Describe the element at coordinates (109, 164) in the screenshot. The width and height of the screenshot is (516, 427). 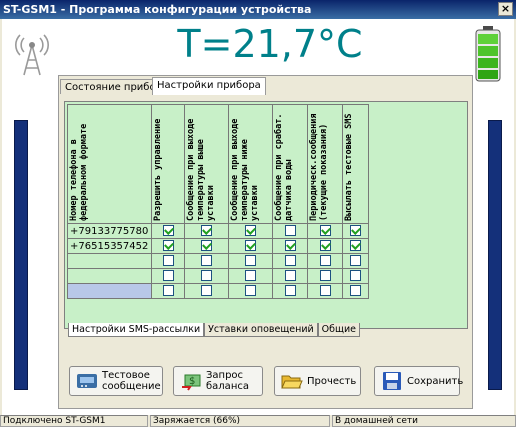
I see `header-phone: Номер телефона в федеральном формате` at that location.